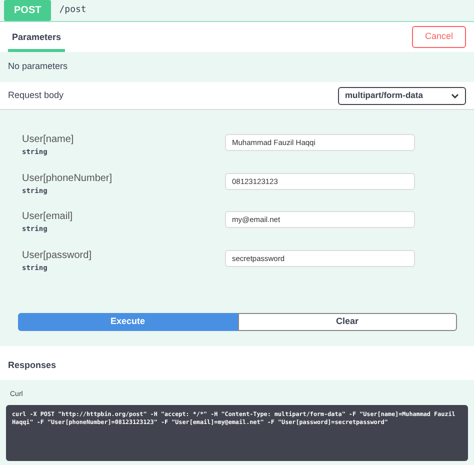 Image resolution: width=474 pixels, height=475 pixels. I want to click on method-badge: POST, so click(28, 10).